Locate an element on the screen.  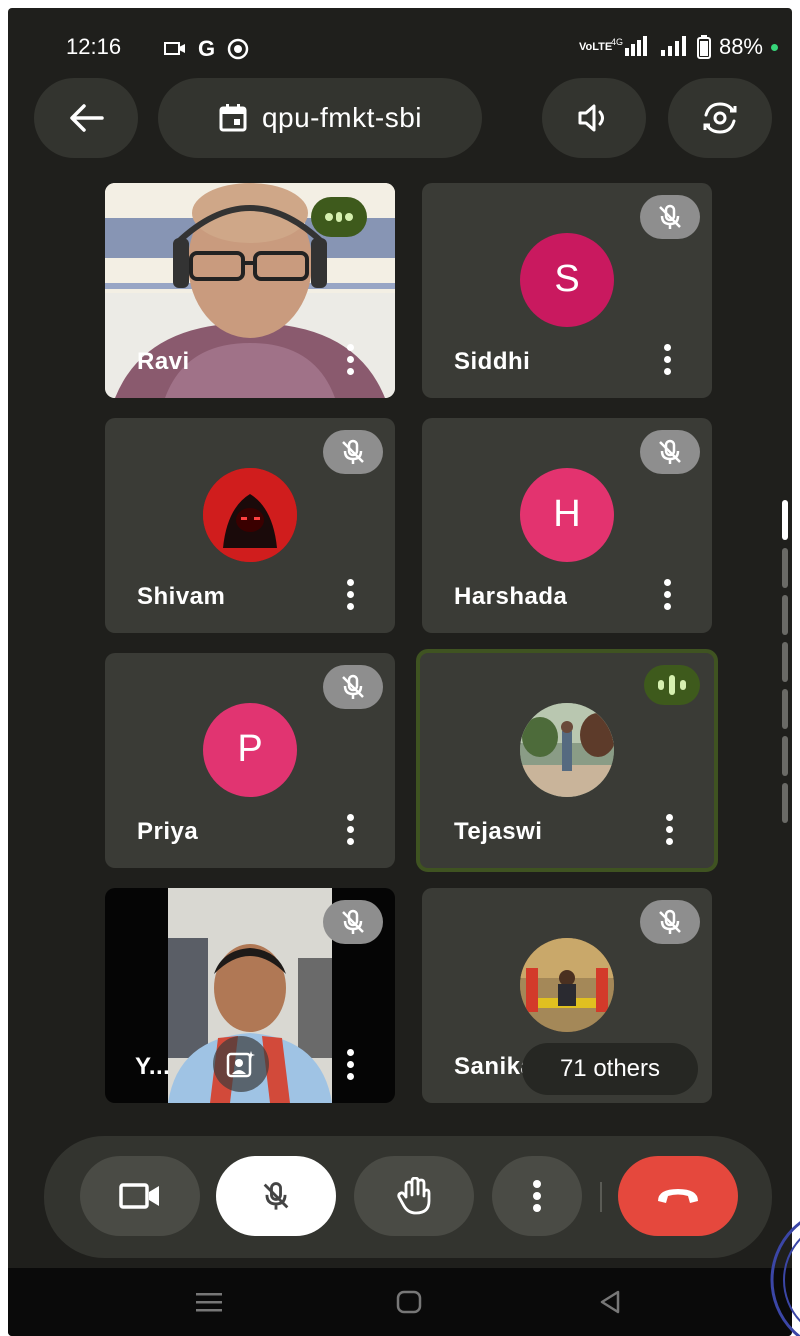
system-nav-bar is located at coordinates (400, 1302).